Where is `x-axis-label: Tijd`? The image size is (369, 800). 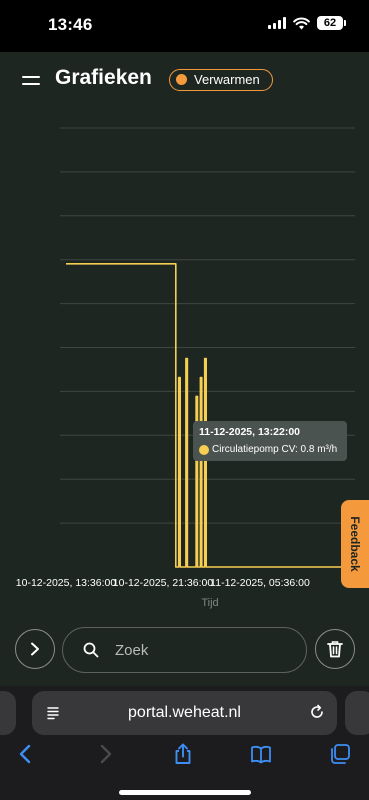 x-axis-label: Tijd is located at coordinates (209, 603).